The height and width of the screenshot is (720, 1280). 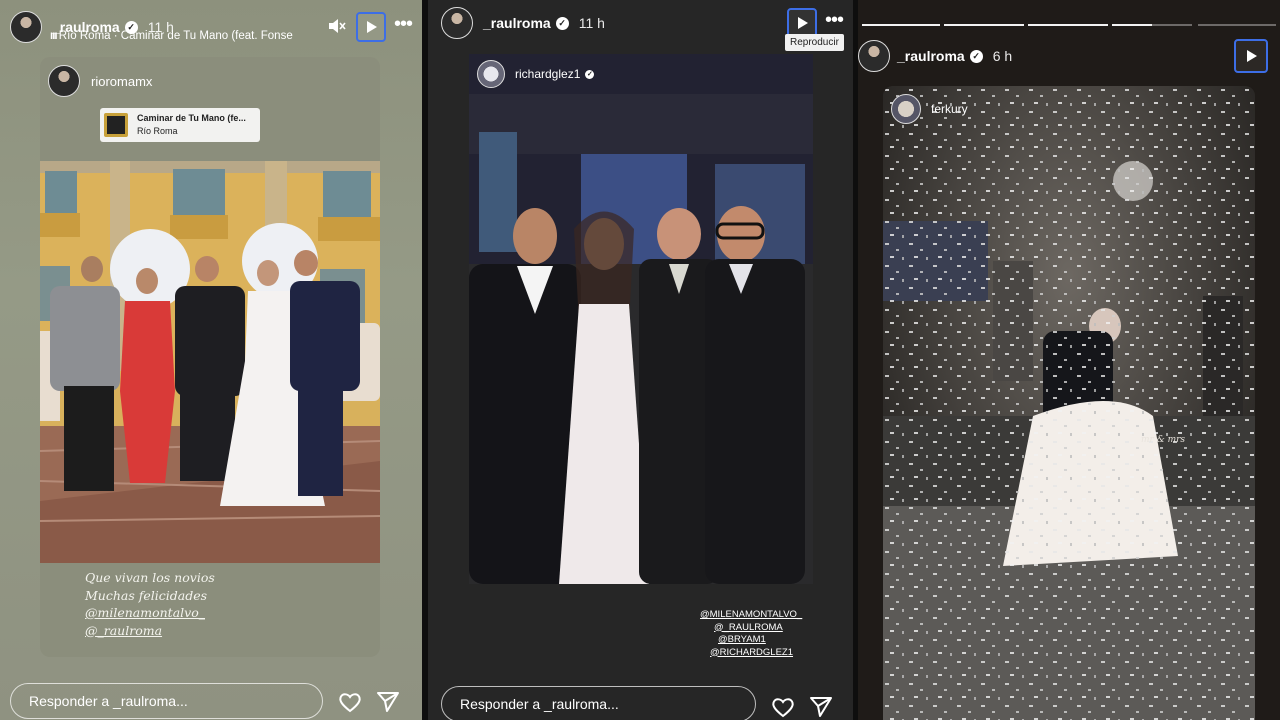 I want to click on mention-link: @milenamontalvo_, so click(x=150, y=613).